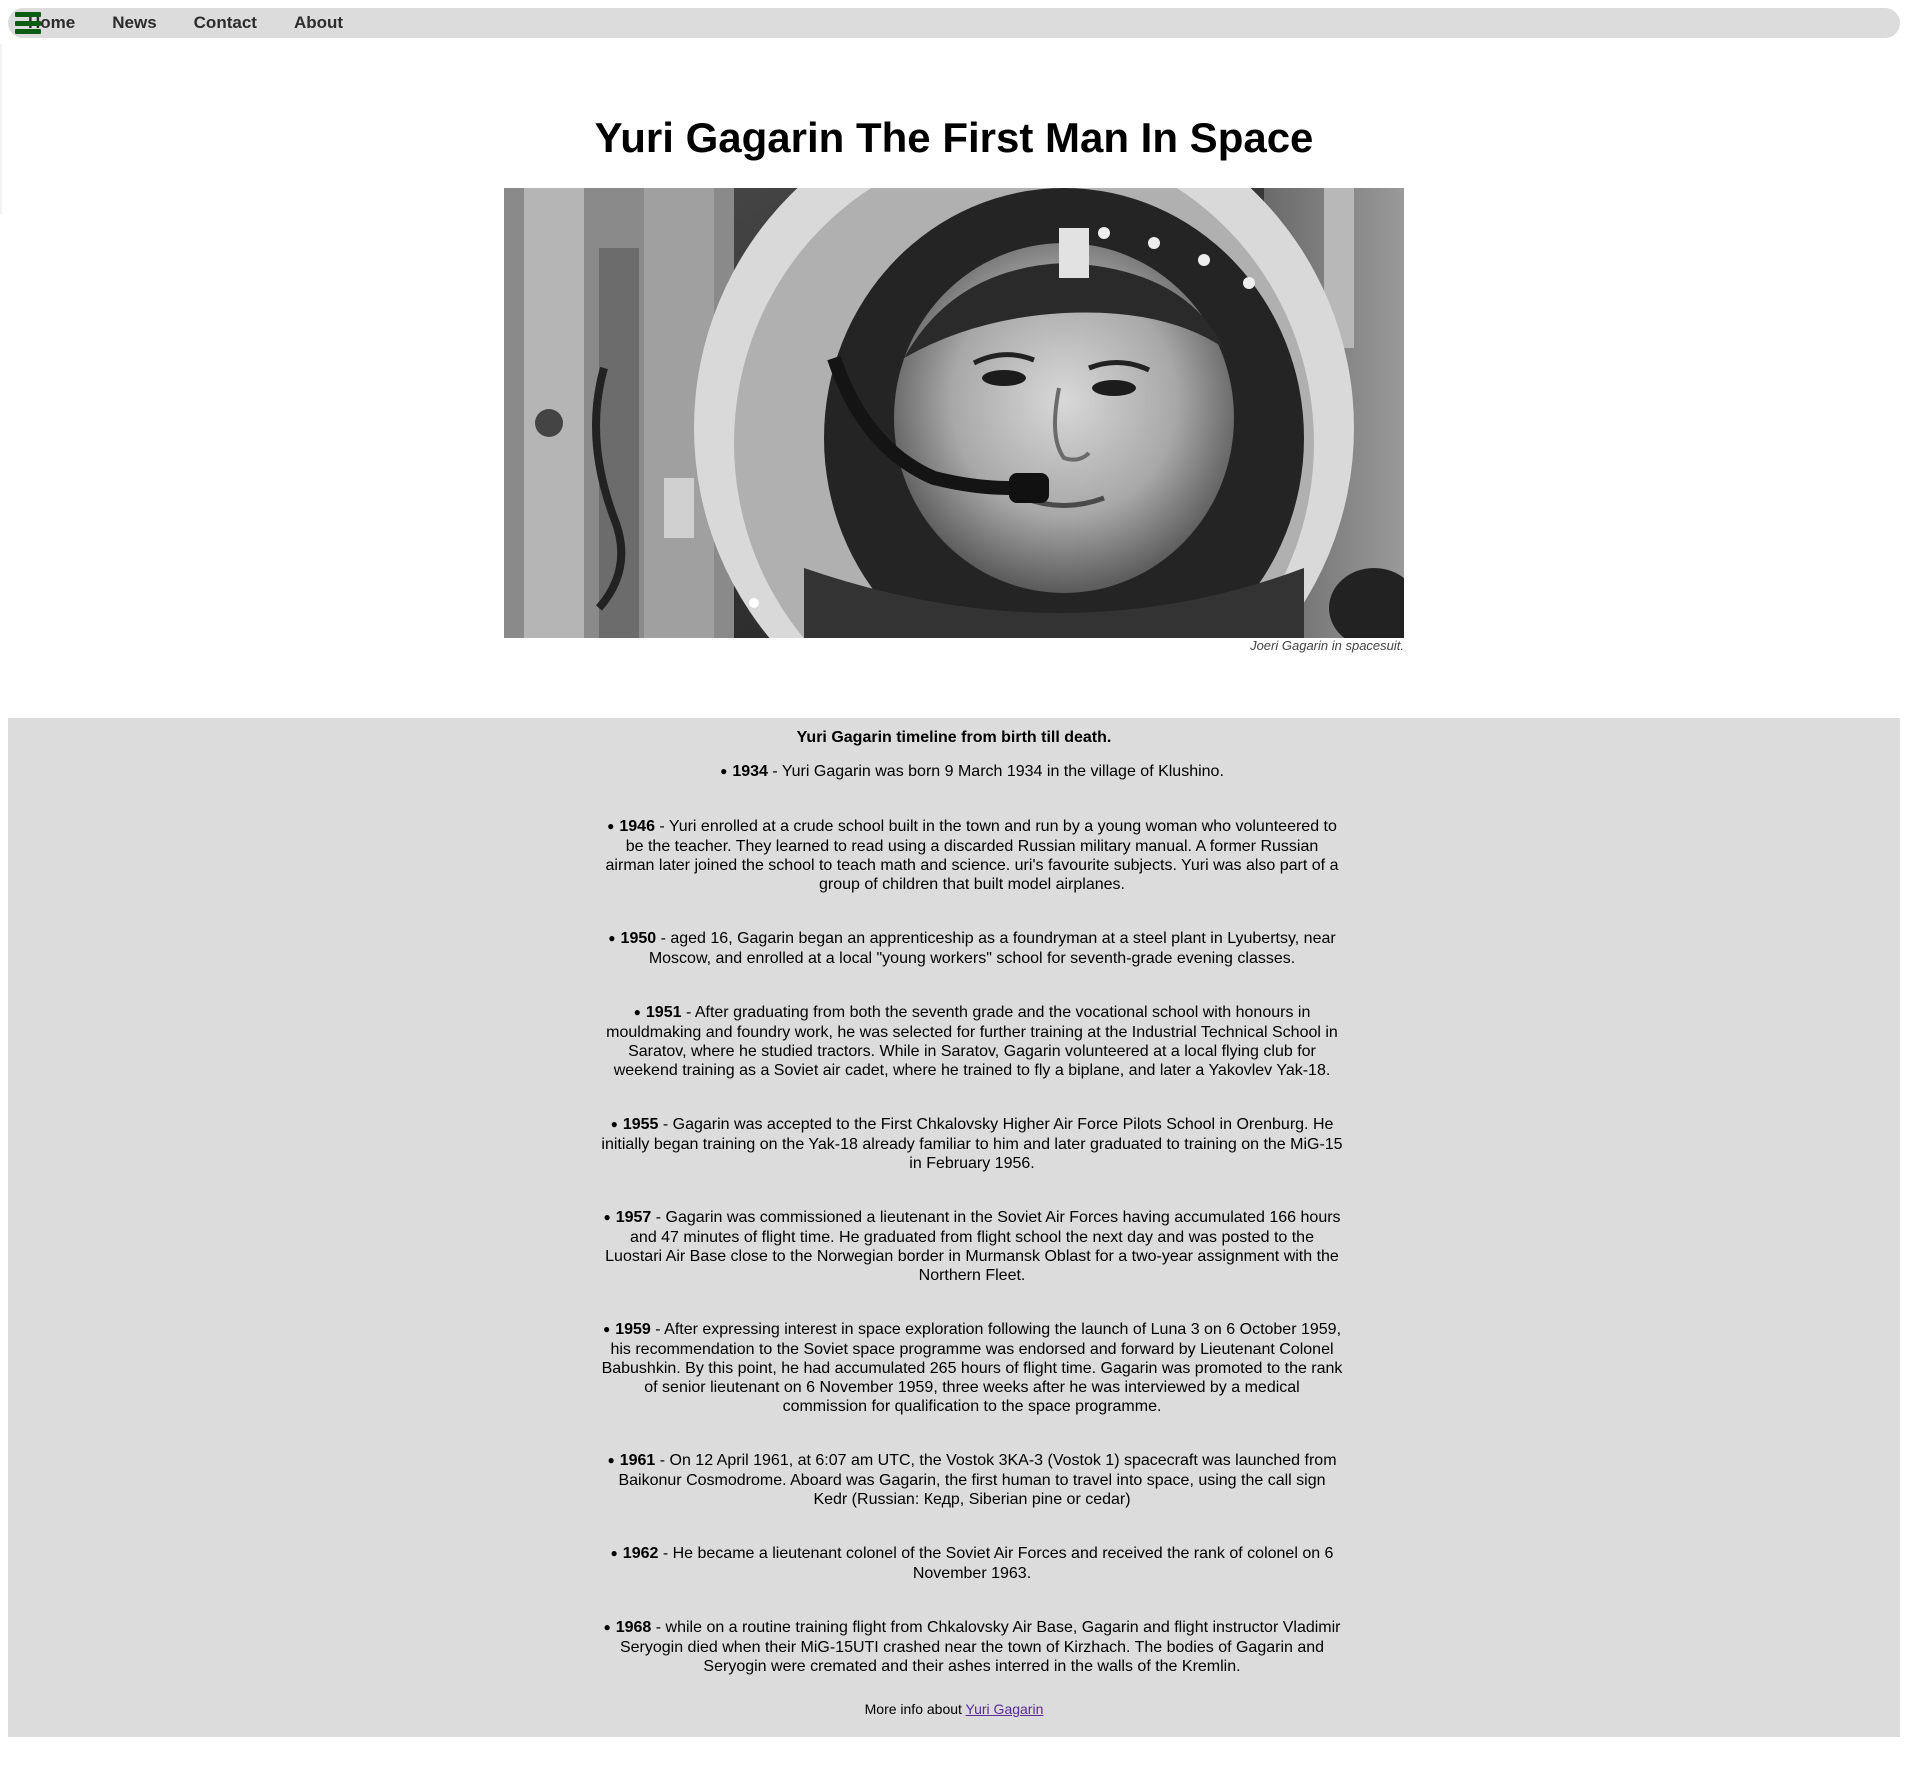 Image resolution: width=1908 pixels, height=1765 pixels. What do you see at coordinates (640, 1553) in the screenshot?
I see `timeline-year: 1962` at bounding box center [640, 1553].